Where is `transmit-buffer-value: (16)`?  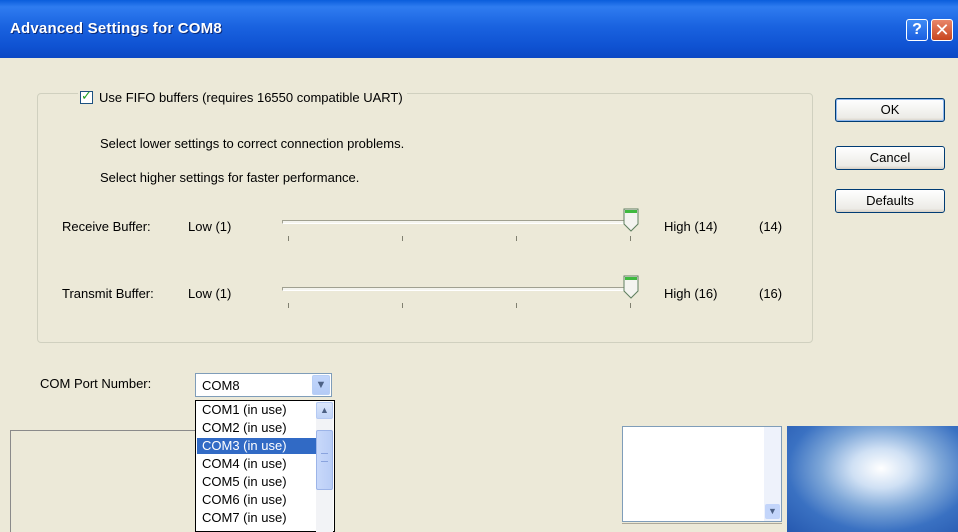
transmit-buffer-value: (16) is located at coordinates (771, 293).